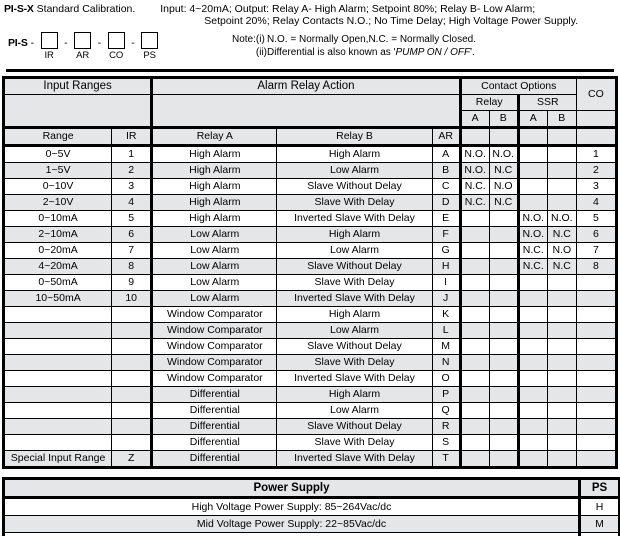 Image resolution: width=620 pixels, height=536 pixels. I want to click on table-row: 0~5V 1 High Alarm High Alarm A N.O. N.O. 1, so click(310, 154).